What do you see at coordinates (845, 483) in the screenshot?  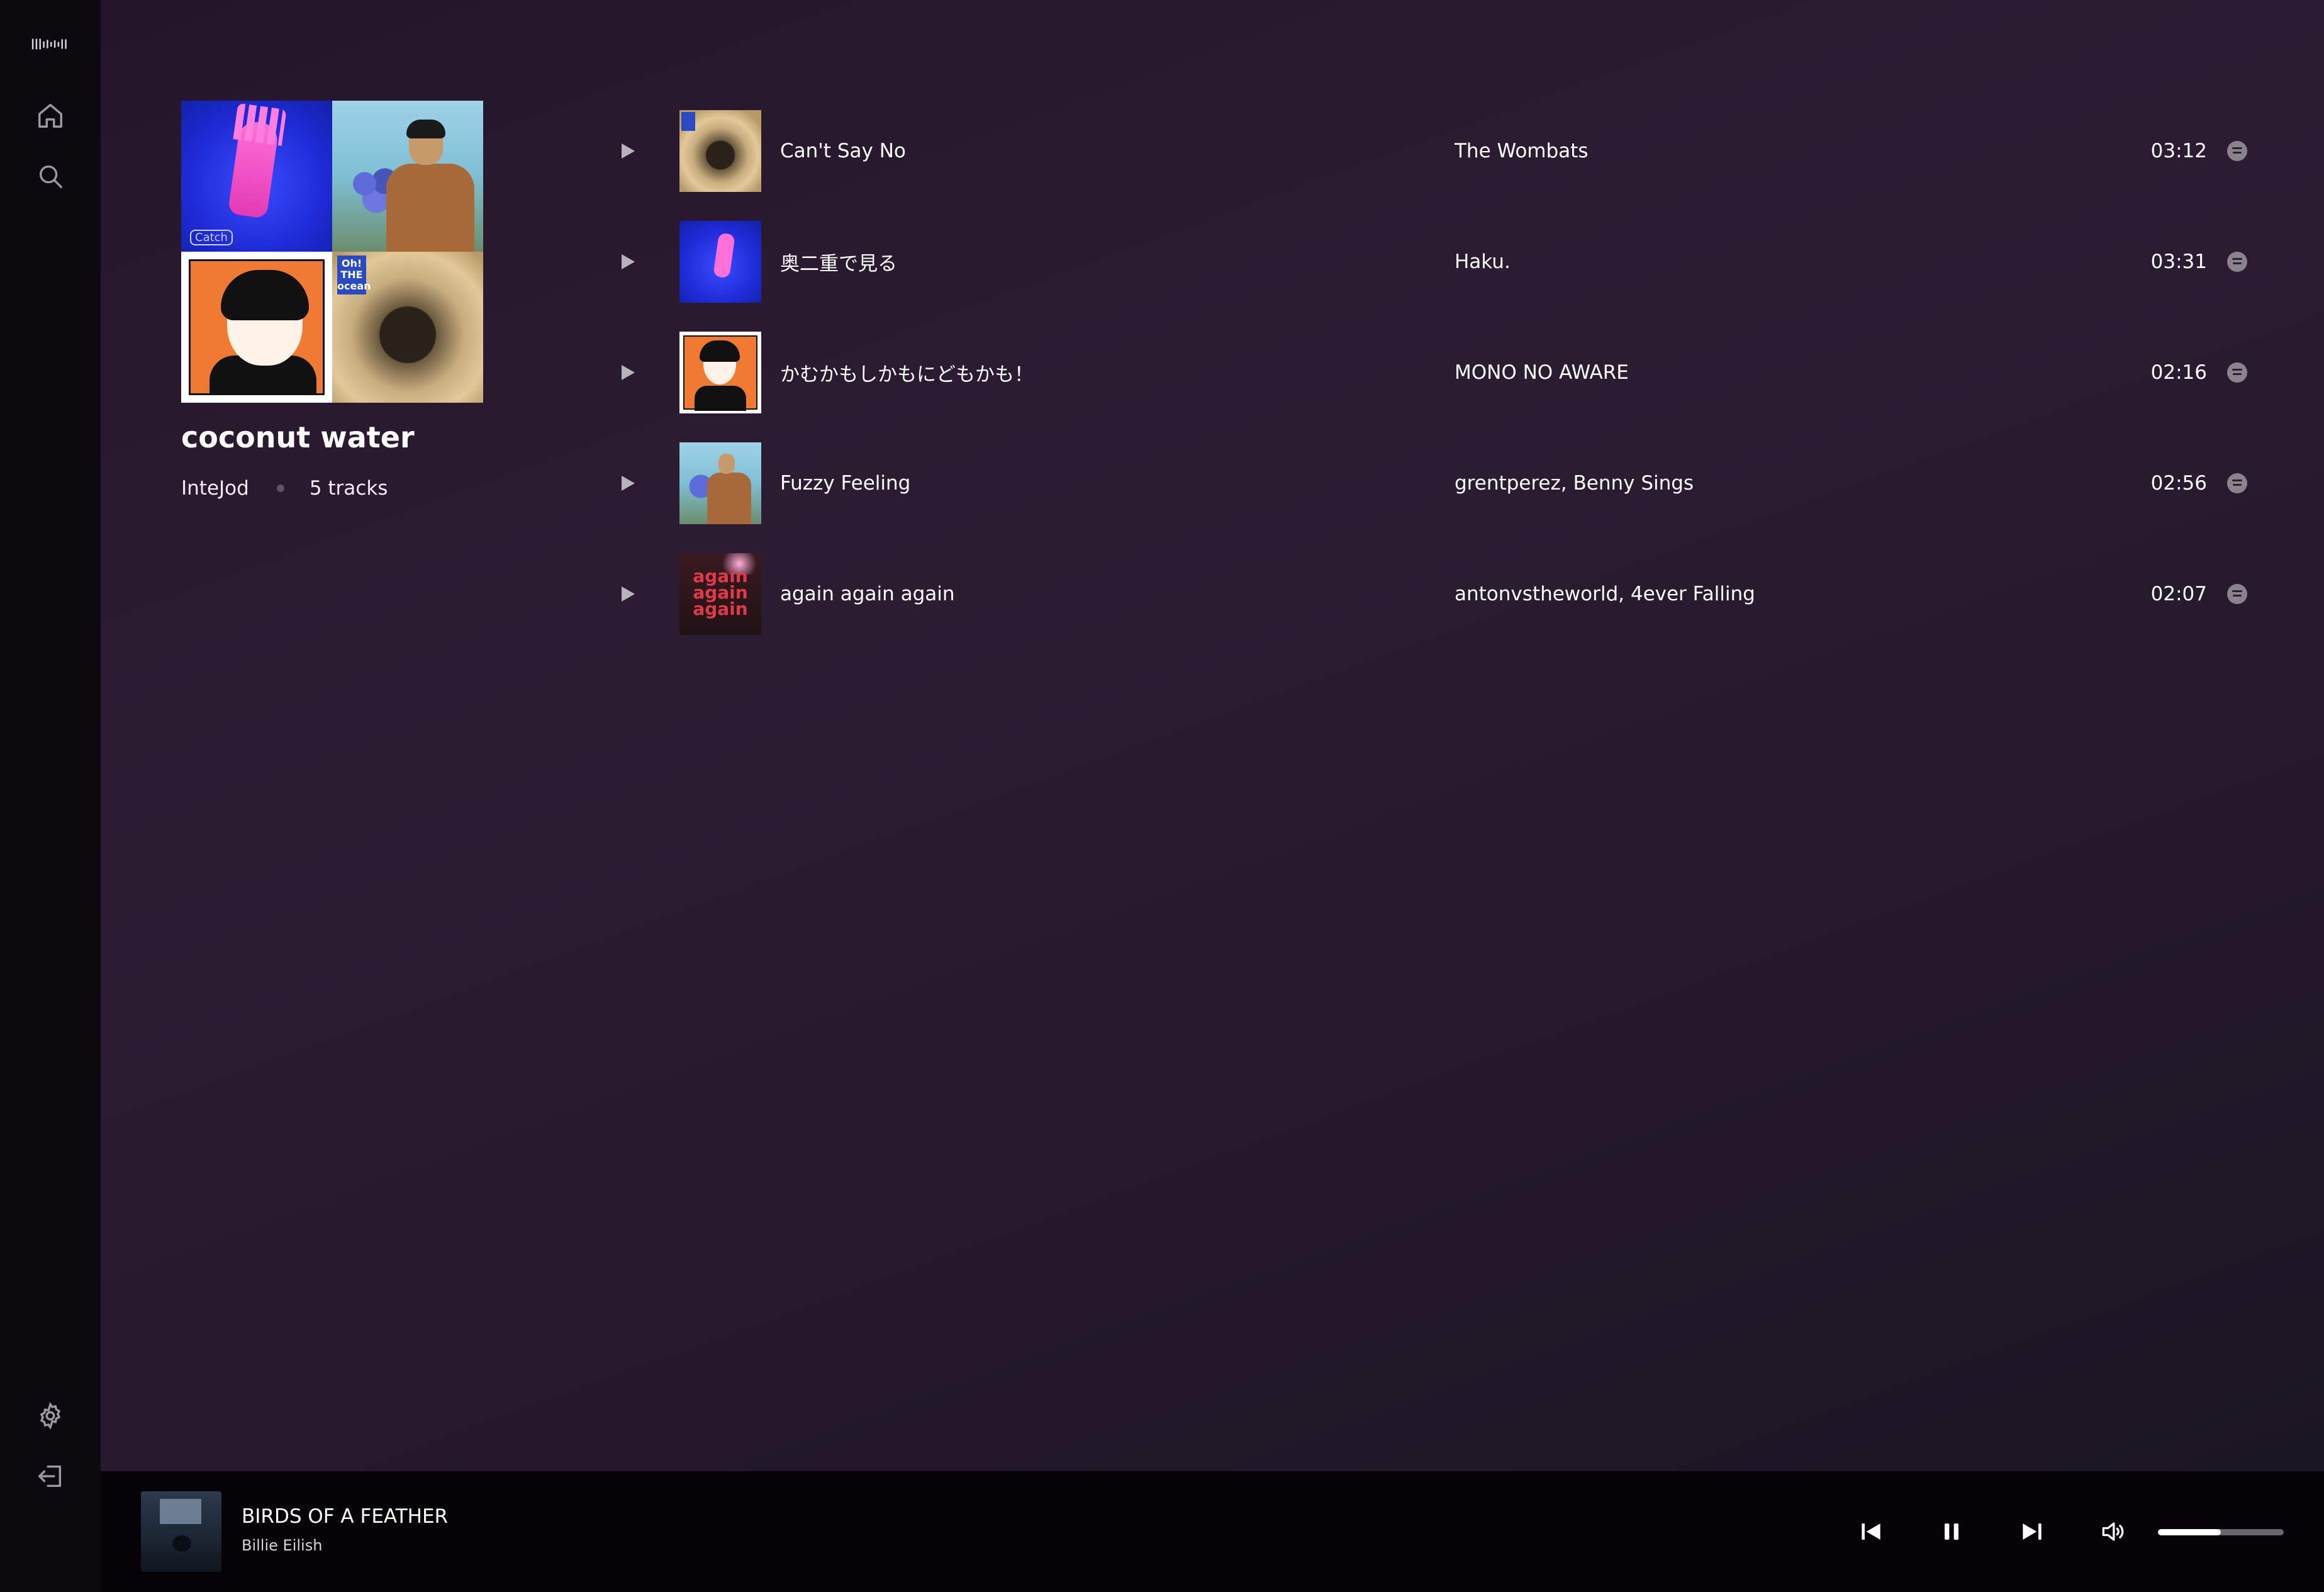 I see `track-title: Fuzzy Feeling` at bounding box center [845, 483].